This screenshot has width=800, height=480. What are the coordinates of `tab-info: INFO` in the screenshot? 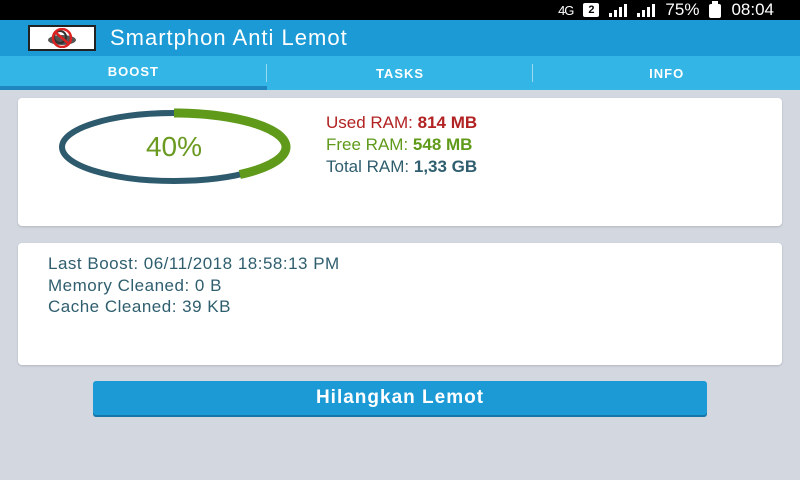 It's located at (666, 73).